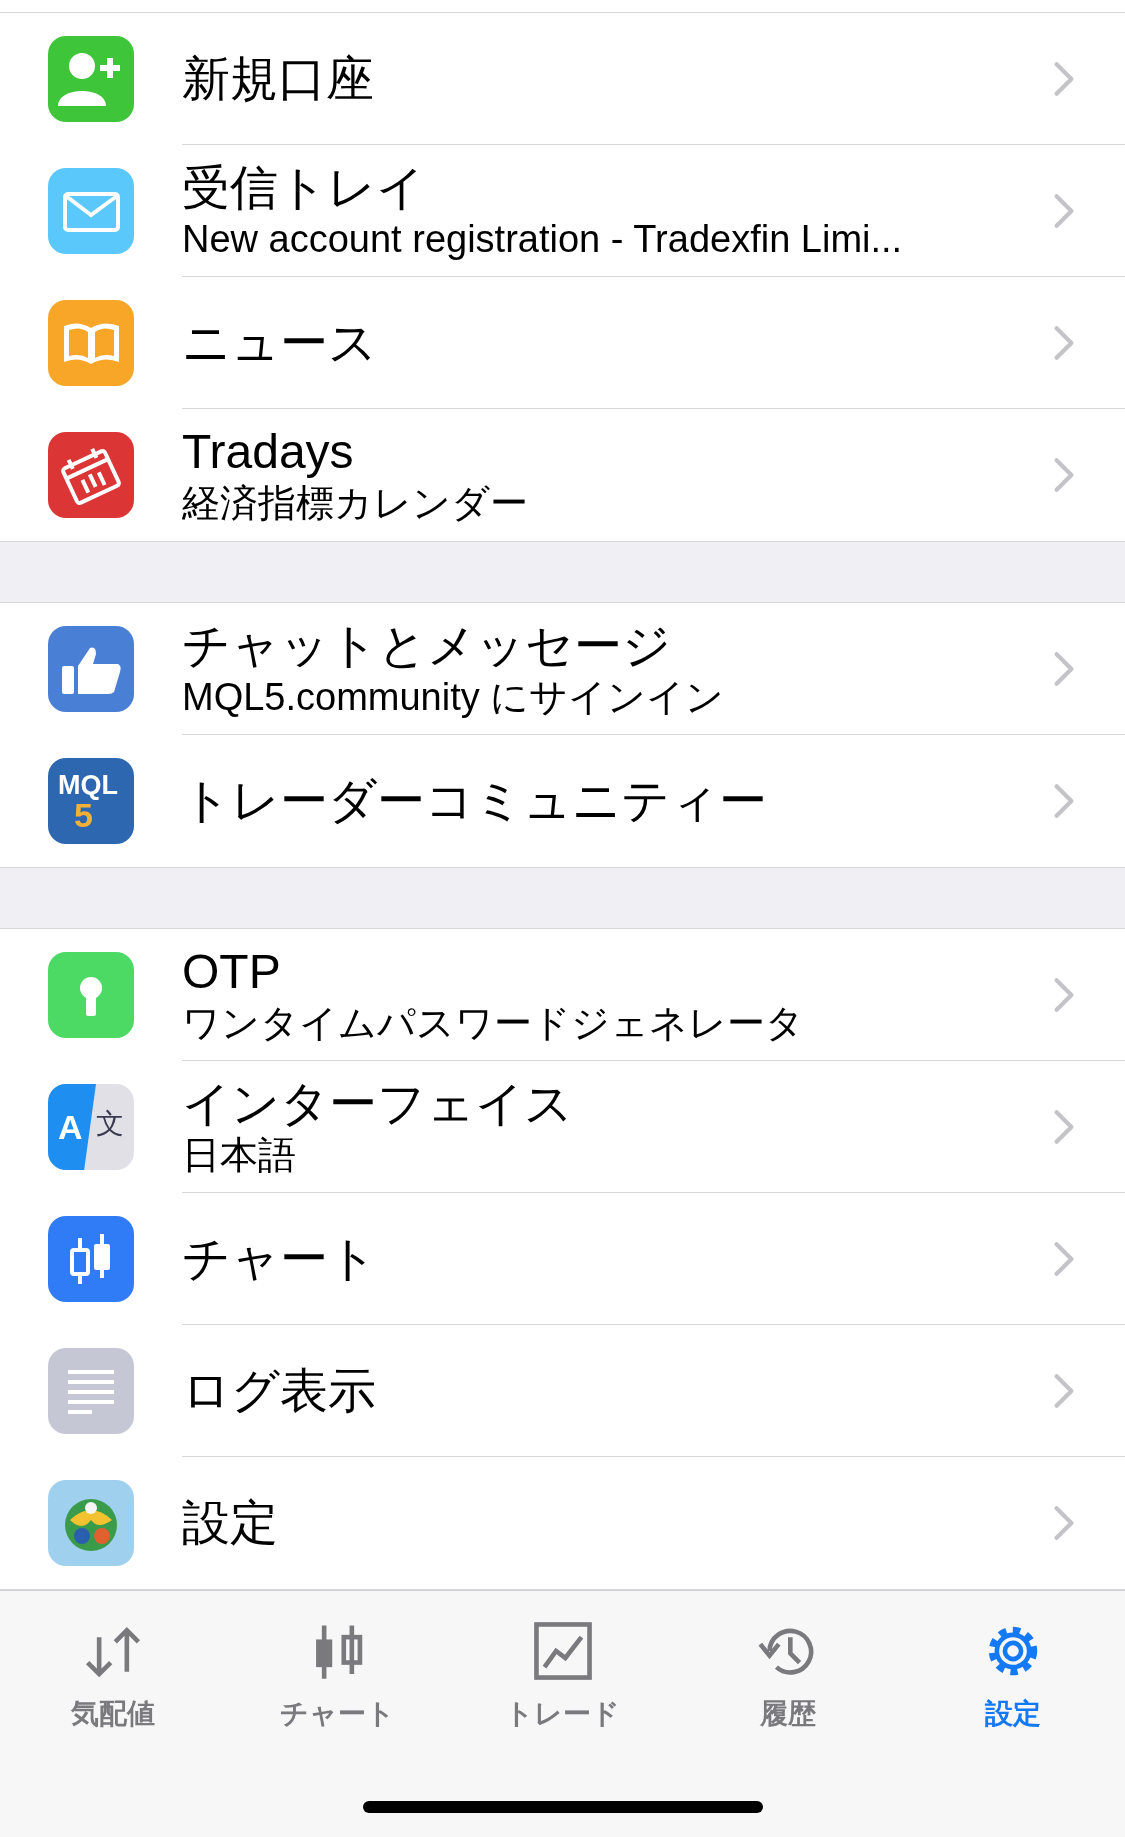 The height and width of the screenshot is (1837, 1125). Describe the element at coordinates (279, 1391) in the screenshot. I see `item-title: ログ表示` at that location.